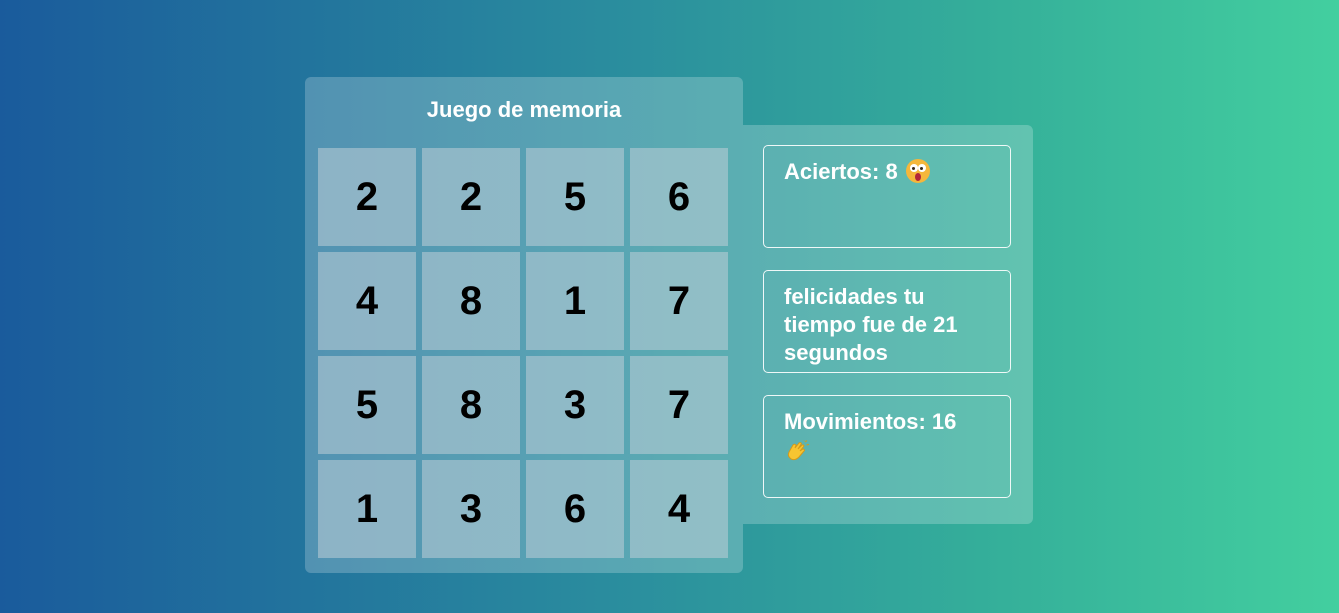 This screenshot has height=613, width=1339. Describe the element at coordinates (524, 109) in the screenshot. I see `game-title: Juego de memoria` at that location.